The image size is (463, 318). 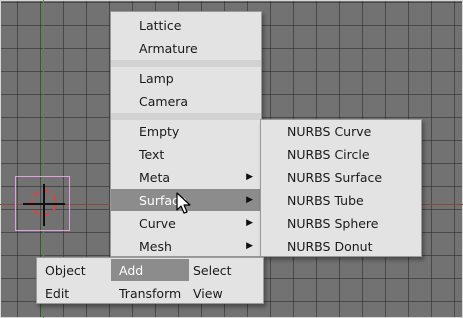 I want to click on menu-item-label: NURBS Sphere, so click(x=333, y=223).